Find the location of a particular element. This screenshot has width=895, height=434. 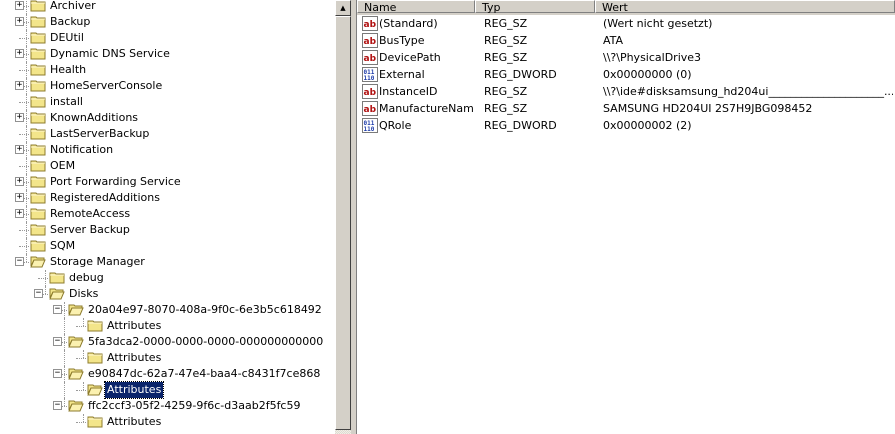

value-data: 0x00000000 (0) is located at coordinates (647, 74).